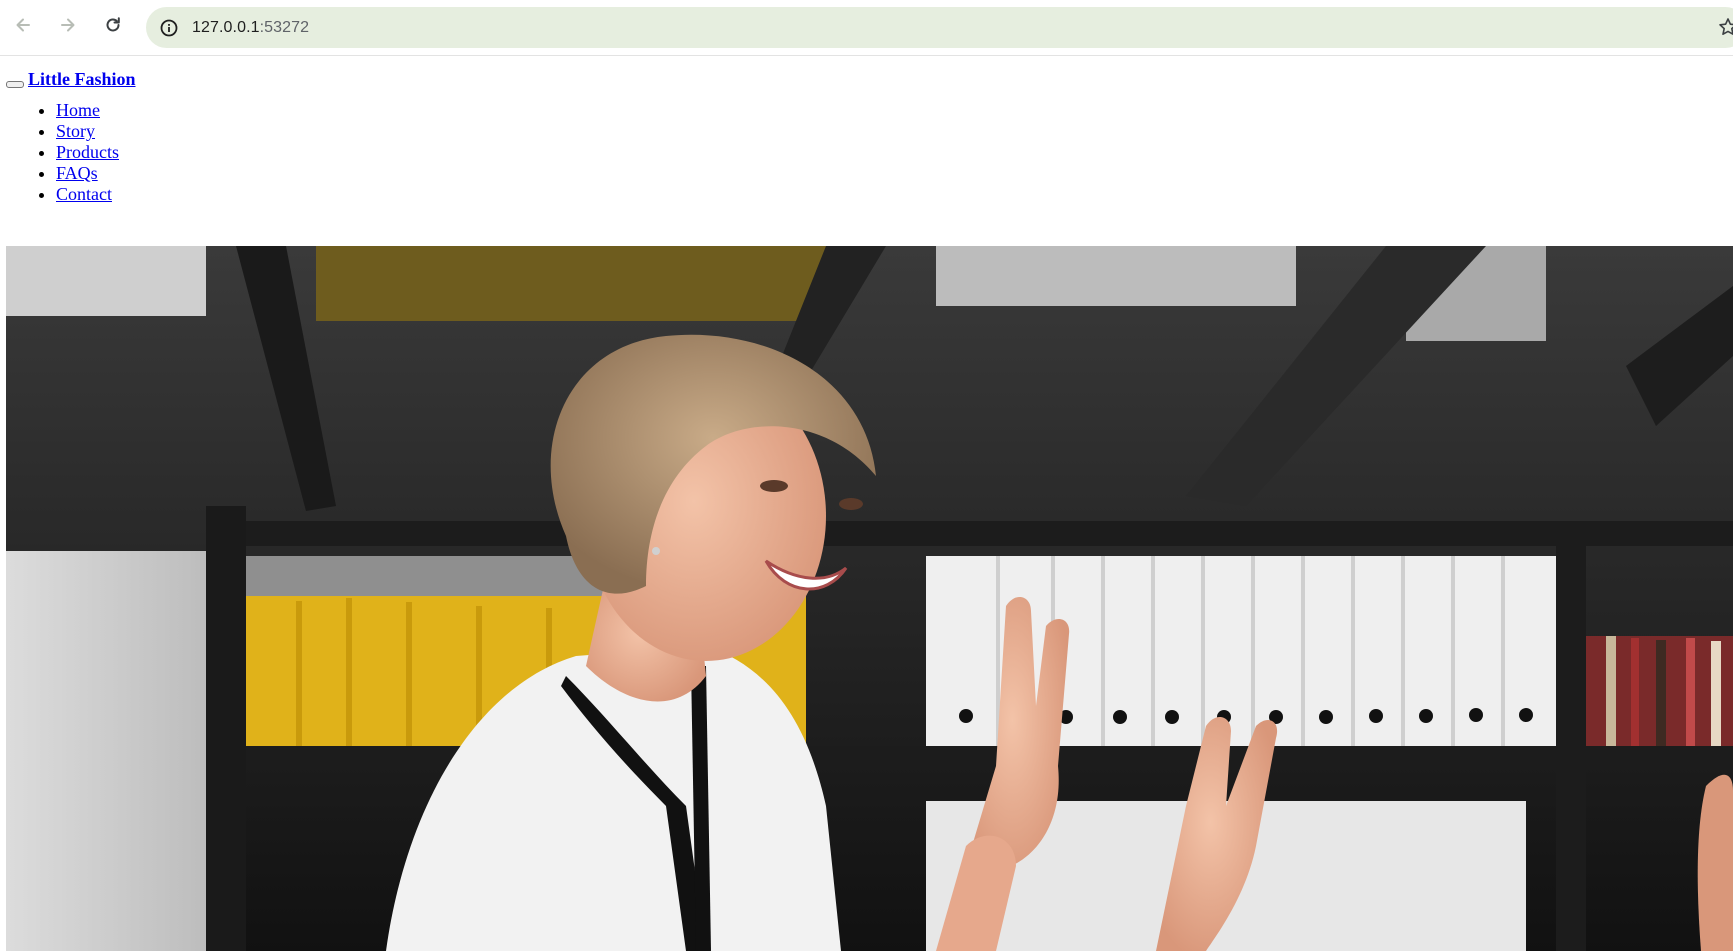 This screenshot has width=1733, height=951. I want to click on browser-toolbar: 127.0.0.1:53272, so click(866, 28).